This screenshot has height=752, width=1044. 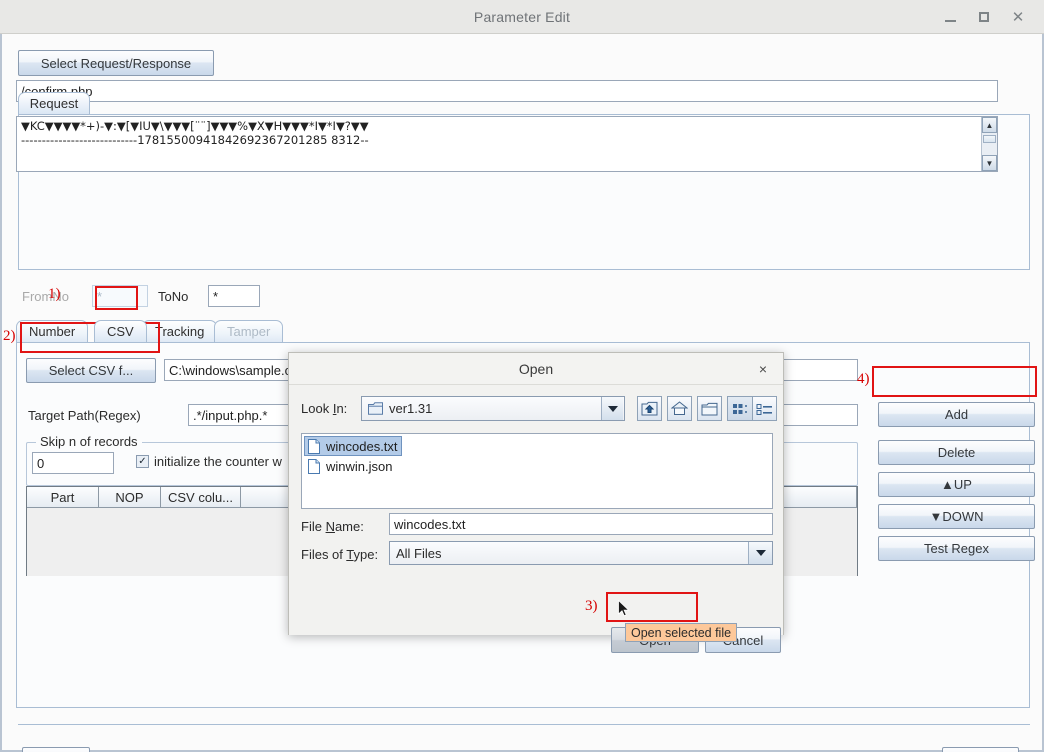 What do you see at coordinates (340, 554) in the screenshot?
I see `files-of-type-label-static: Files of Type:` at bounding box center [340, 554].